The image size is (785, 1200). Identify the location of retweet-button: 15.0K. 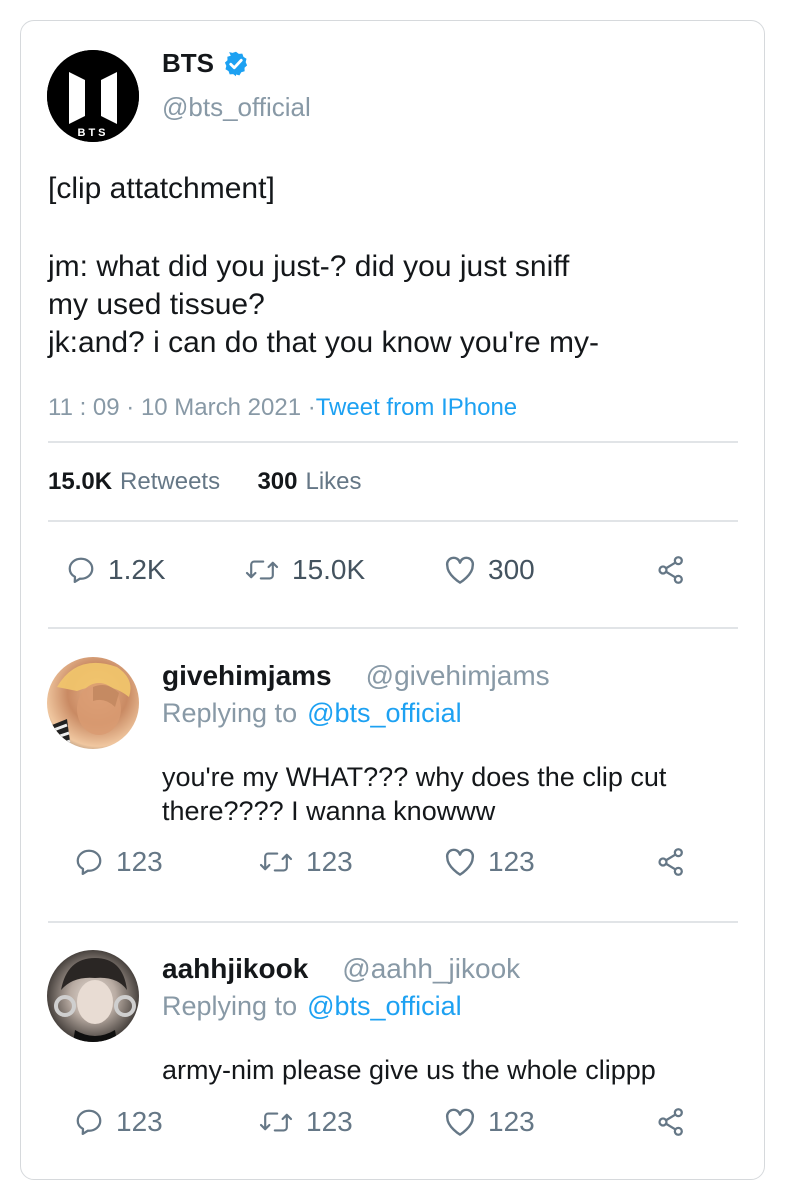
(304, 570).